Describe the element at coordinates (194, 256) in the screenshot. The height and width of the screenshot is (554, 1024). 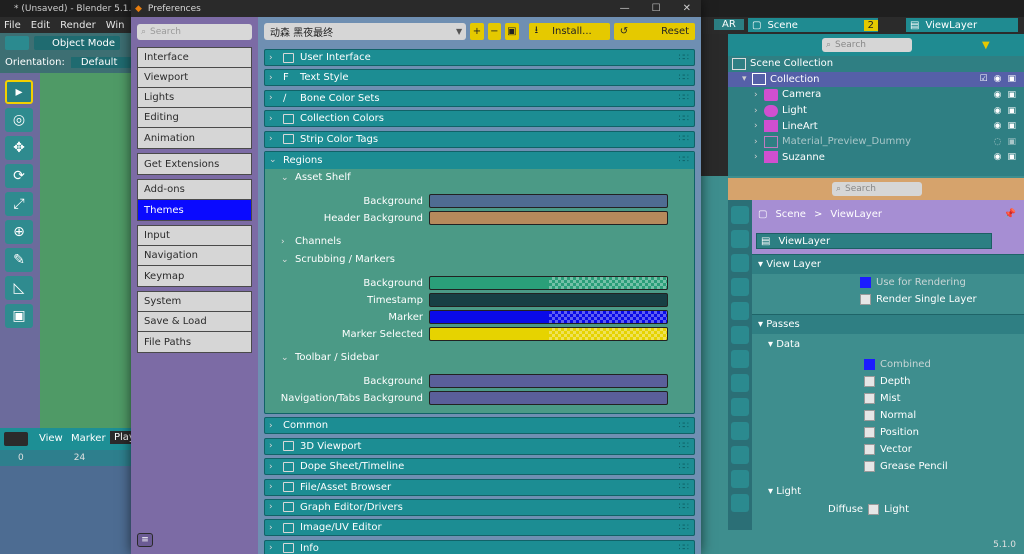
I see `sidebar-item-navigation: Navigation` at that location.